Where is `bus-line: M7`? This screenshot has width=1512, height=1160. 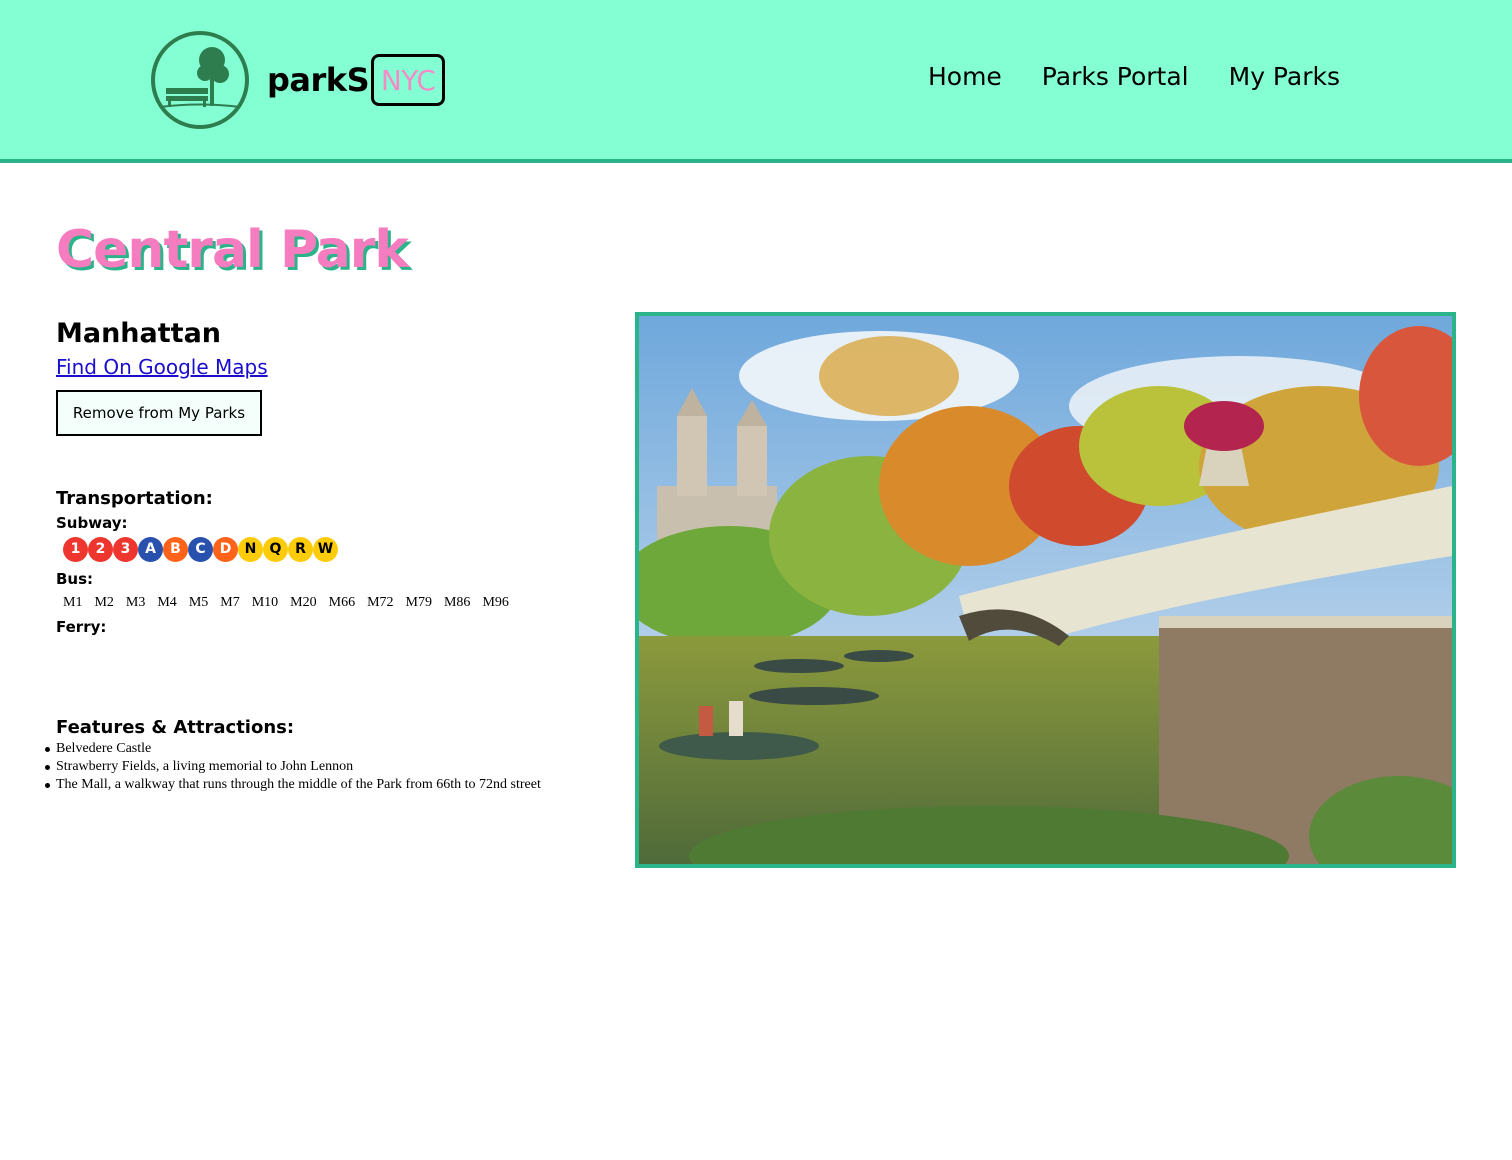
bus-line: M7 is located at coordinates (230, 602).